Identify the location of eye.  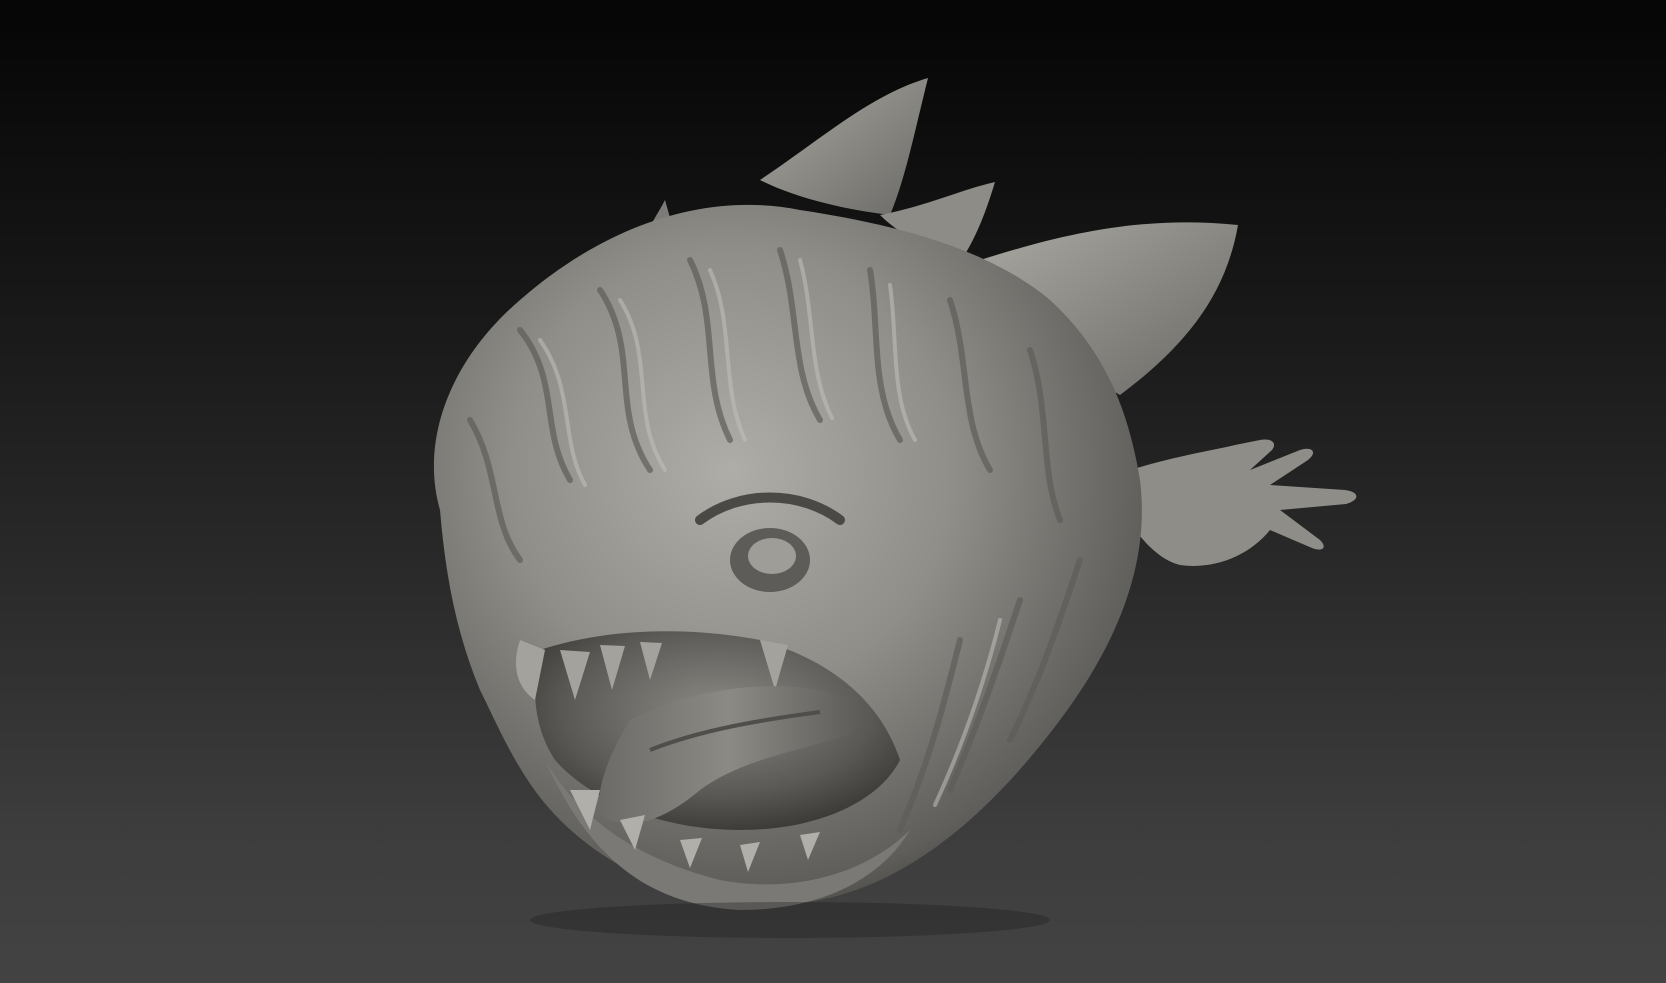
(772, 556).